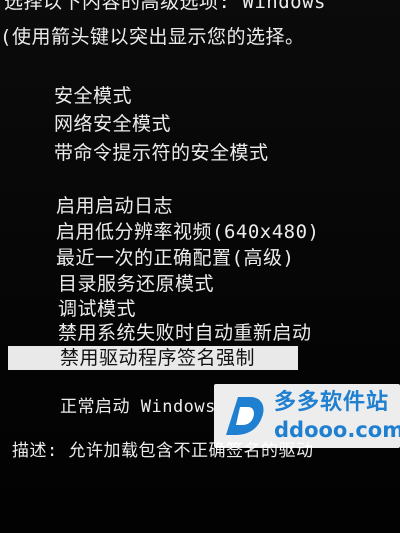  What do you see at coordinates (332, 402) in the screenshot?
I see `watermark-title: 多多软件站` at bounding box center [332, 402].